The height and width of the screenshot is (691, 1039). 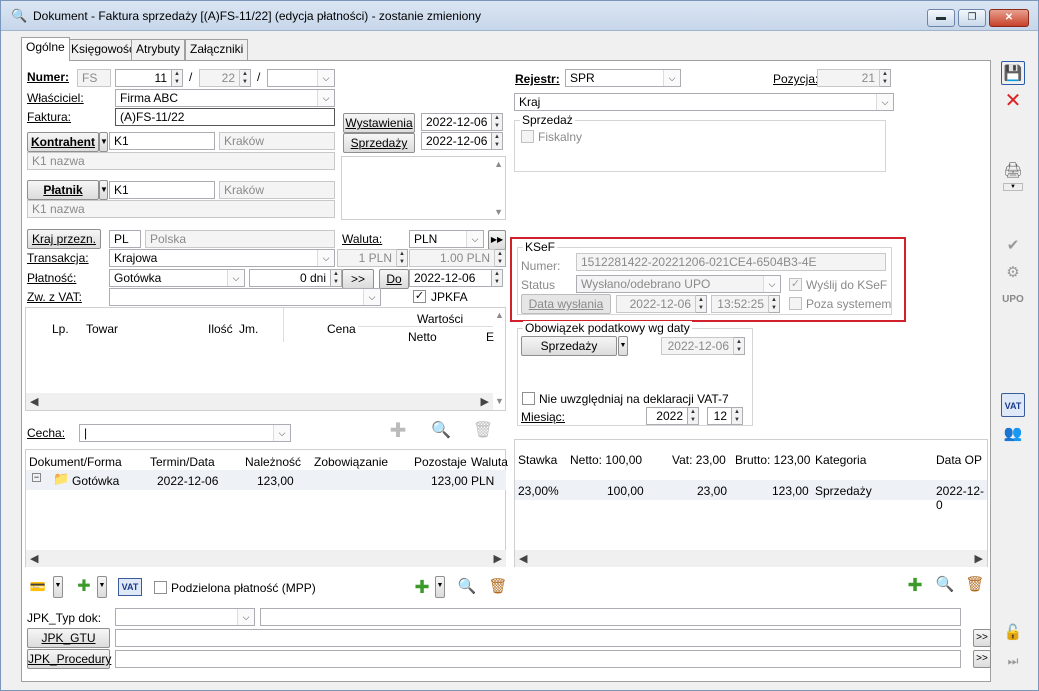 I want to click on money-menu-button: ▼, so click(x=58, y=587).